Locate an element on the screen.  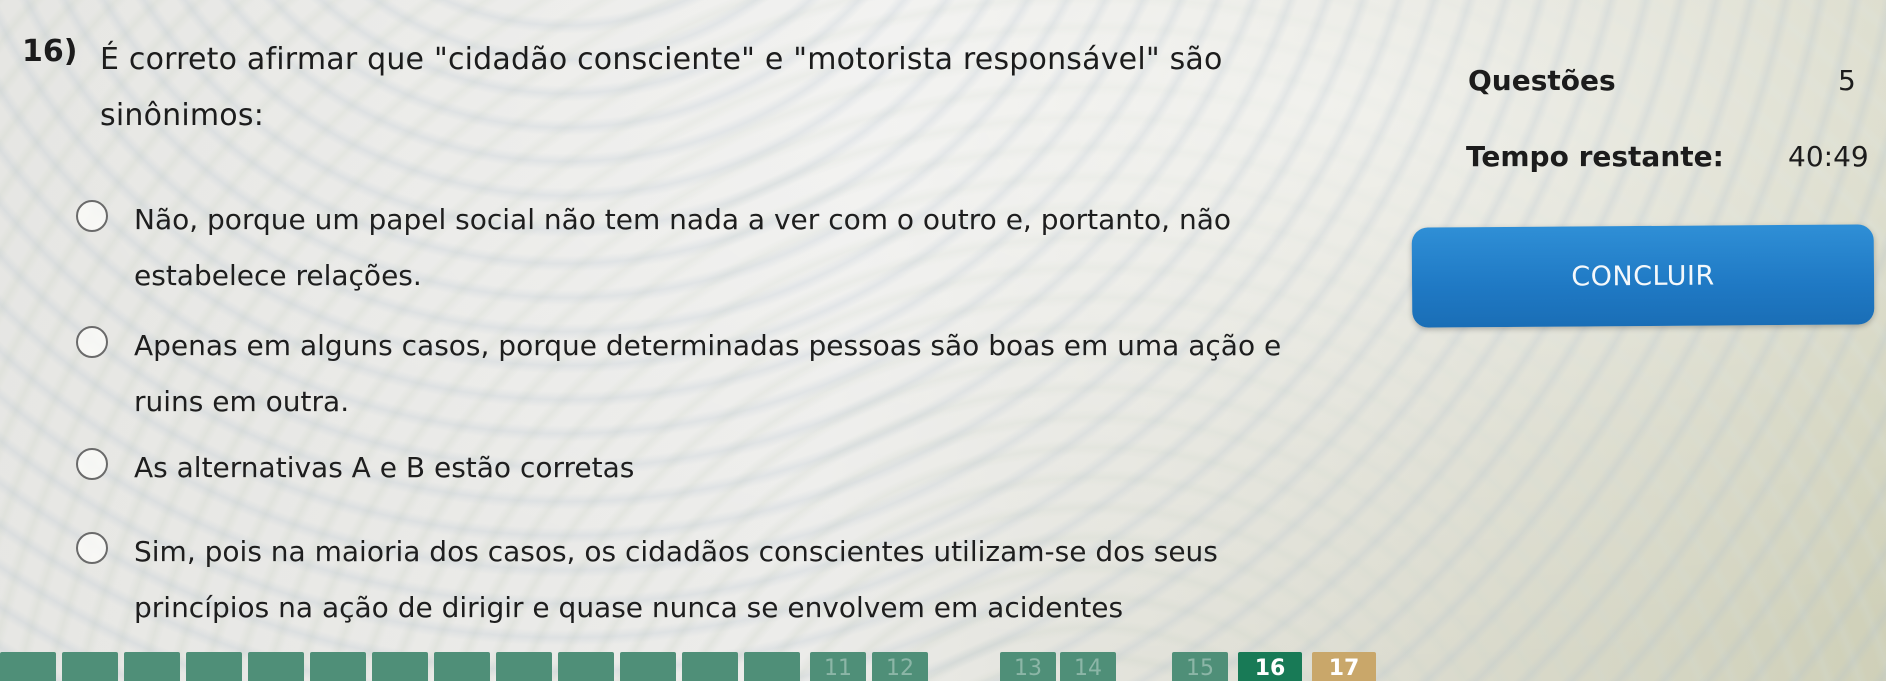
questions-count: 5 is located at coordinates (1847, 80).